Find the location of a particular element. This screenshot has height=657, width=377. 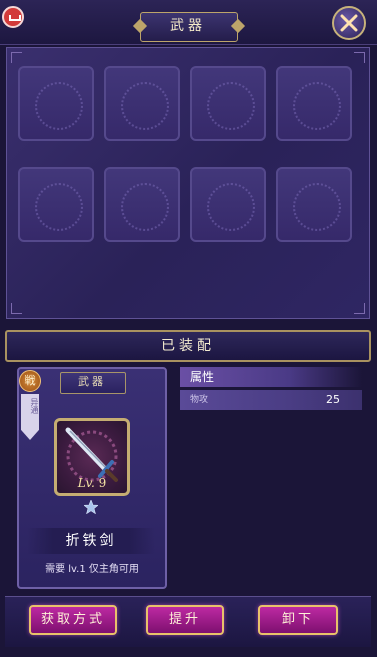

attribute-value: 25 is located at coordinates (333, 399).